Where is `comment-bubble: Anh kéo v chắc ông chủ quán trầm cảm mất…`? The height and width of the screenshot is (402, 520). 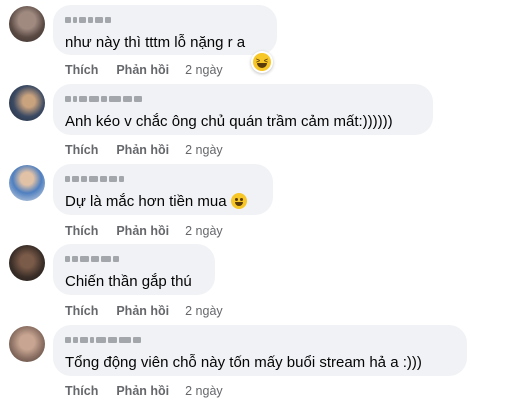 comment-bubble: Anh kéo v chắc ông chủ quán trầm cảm mất… is located at coordinates (243, 109).